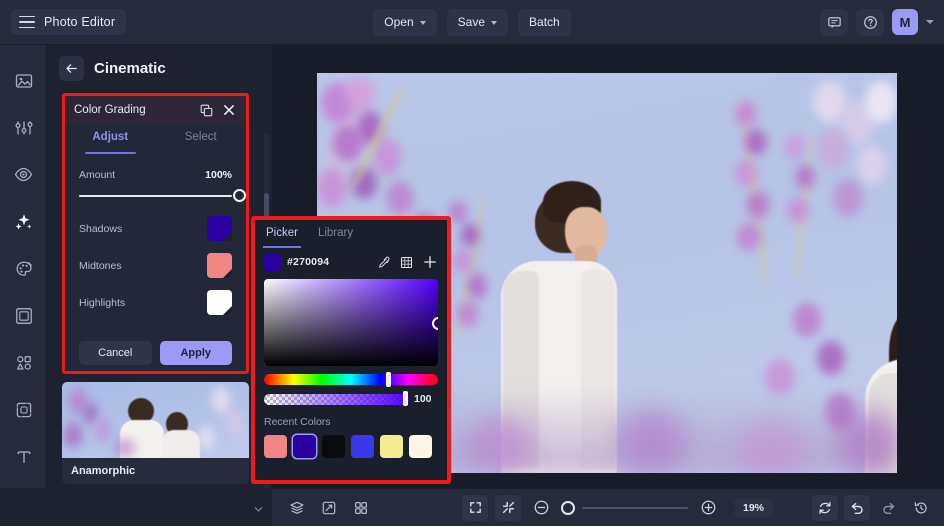 The height and width of the screenshot is (526, 944). Describe the element at coordinates (155, 420) in the screenshot. I see `preset-thumbnail` at that location.